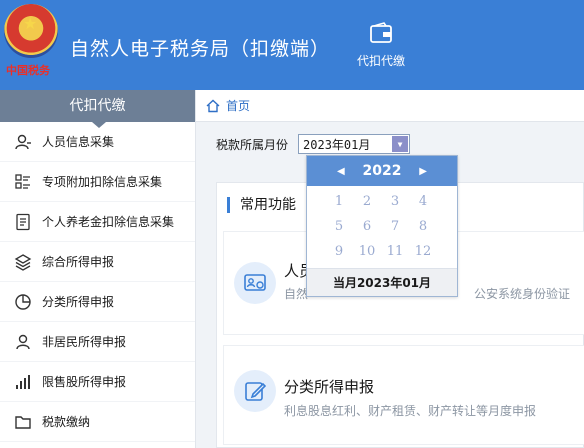 The height and width of the screenshot is (448, 584). I want to click on card-desc-right: 公安系统身份验证, so click(522, 294).